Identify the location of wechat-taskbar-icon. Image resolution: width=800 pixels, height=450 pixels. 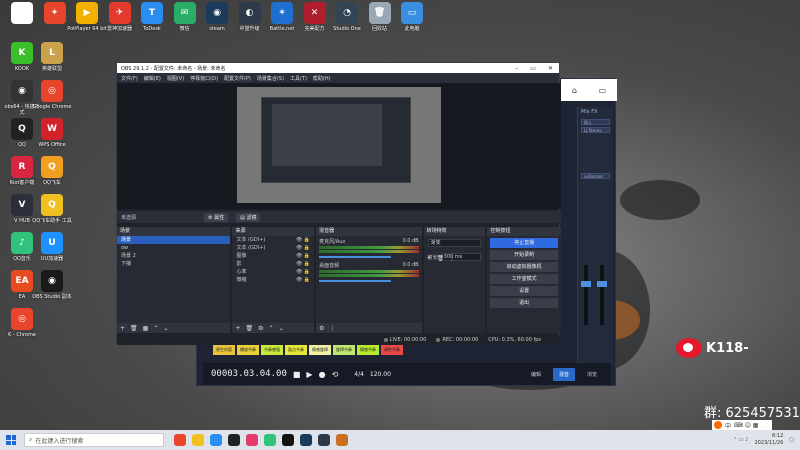
(270, 440).